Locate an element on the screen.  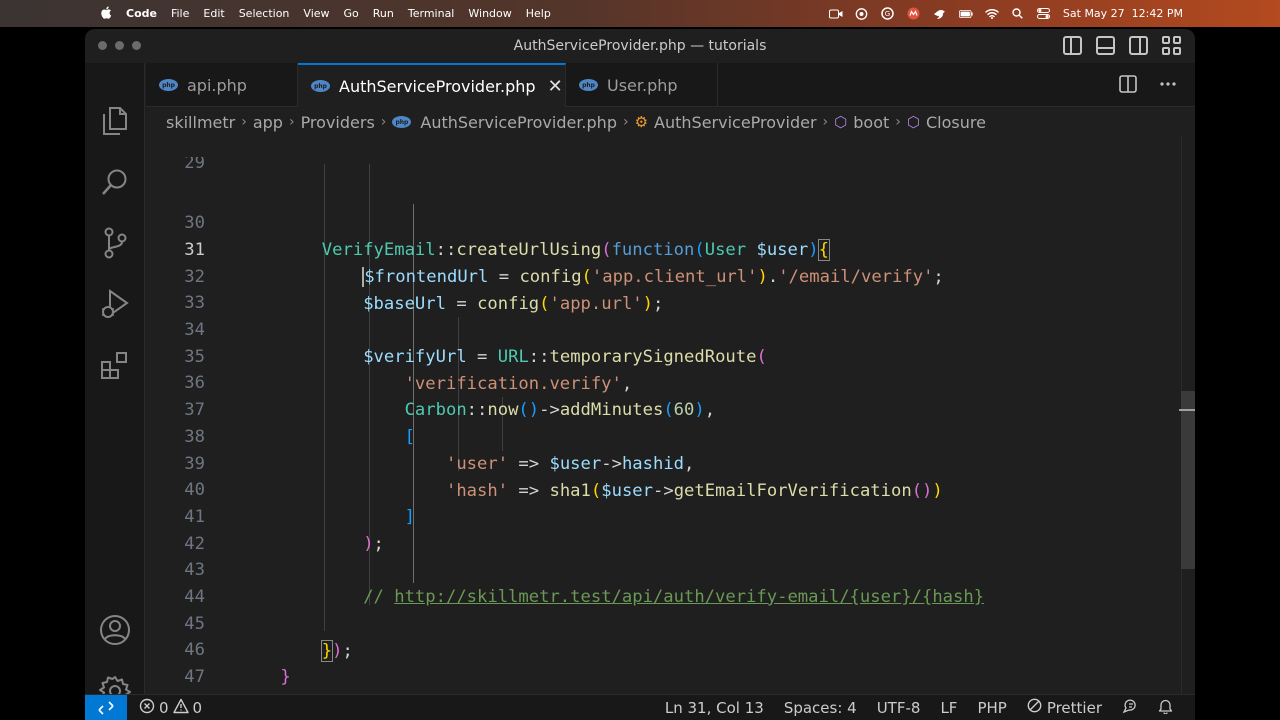
breadcrumb-item: app is located at coordinates (268, 122).